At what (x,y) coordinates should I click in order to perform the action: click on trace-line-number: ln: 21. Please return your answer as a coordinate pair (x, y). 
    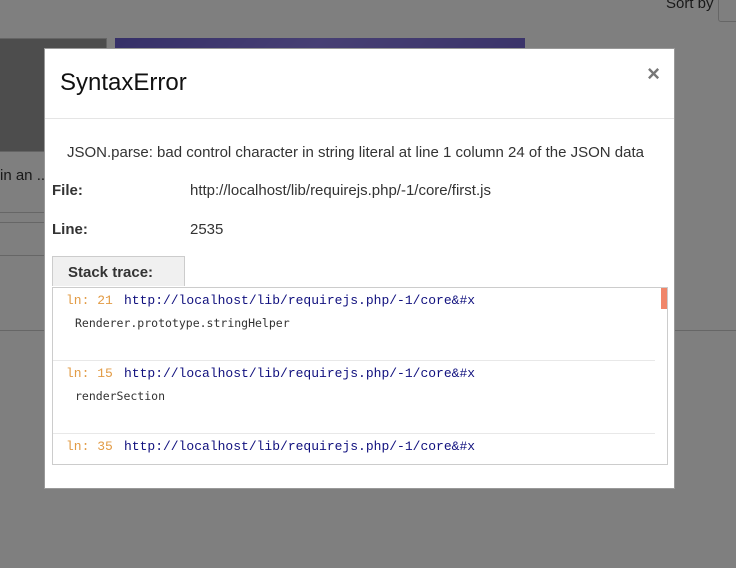
    Looking at the image, I should click on (89, 300).